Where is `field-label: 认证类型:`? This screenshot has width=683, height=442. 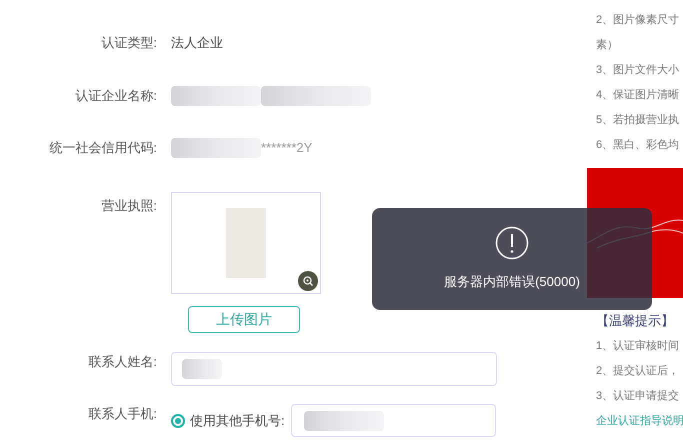 field-label: 认证类型: is located at coordinates (128, 43).